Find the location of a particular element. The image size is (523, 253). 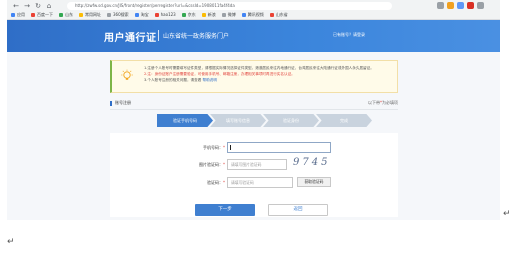

step-verify-identity: 验证身份 is located at coordinates (291, 120).